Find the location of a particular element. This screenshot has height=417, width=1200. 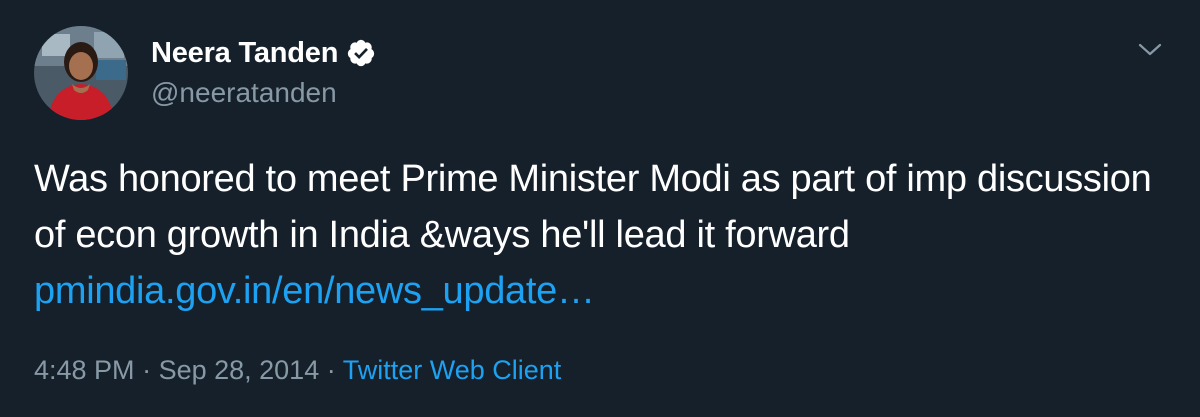

tweet-time: 4:48 PM is located at coordinates (84, 370).